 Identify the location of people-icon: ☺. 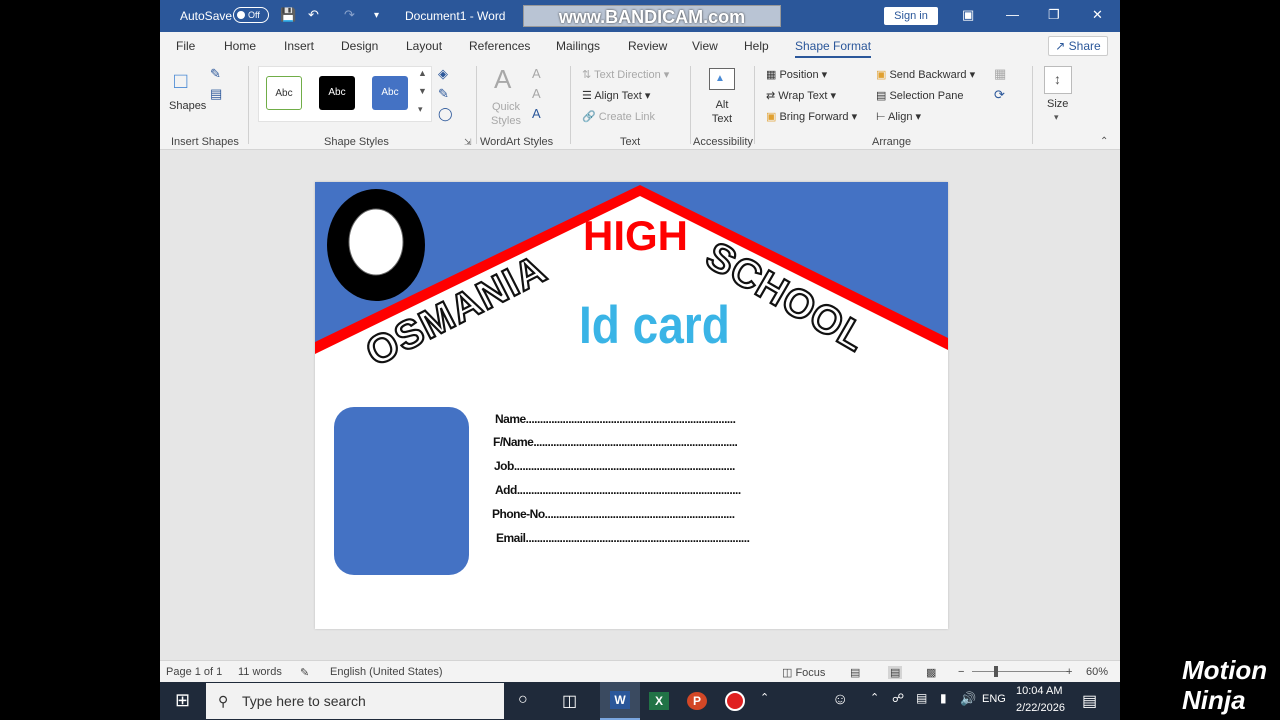
(840, 700).